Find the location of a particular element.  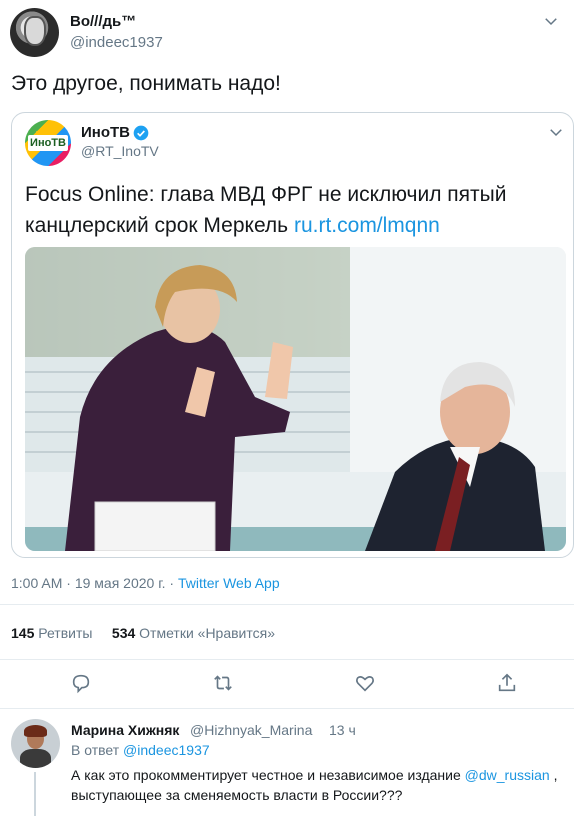

share-icon is located at coordinates (507, 683).